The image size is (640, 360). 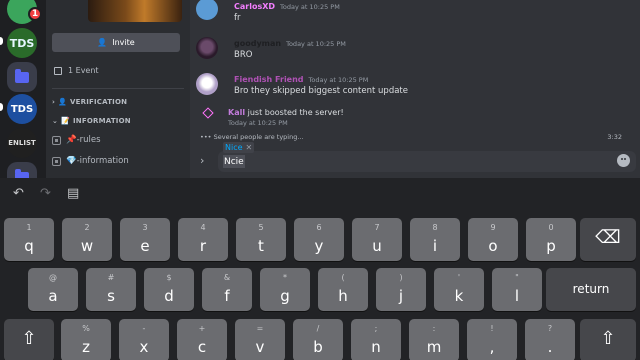 What do you see at coordinates (236, 112) in the screenshot?
I see `boost-author: Kall` at bounding box center [236, 112].